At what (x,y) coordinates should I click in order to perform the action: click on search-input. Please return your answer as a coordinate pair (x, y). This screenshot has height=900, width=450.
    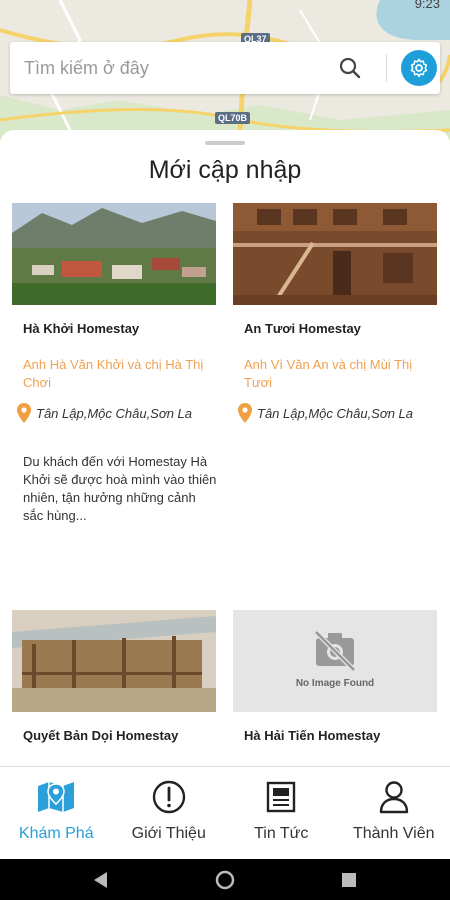
    Looking at the image, I should click on (174, 68).